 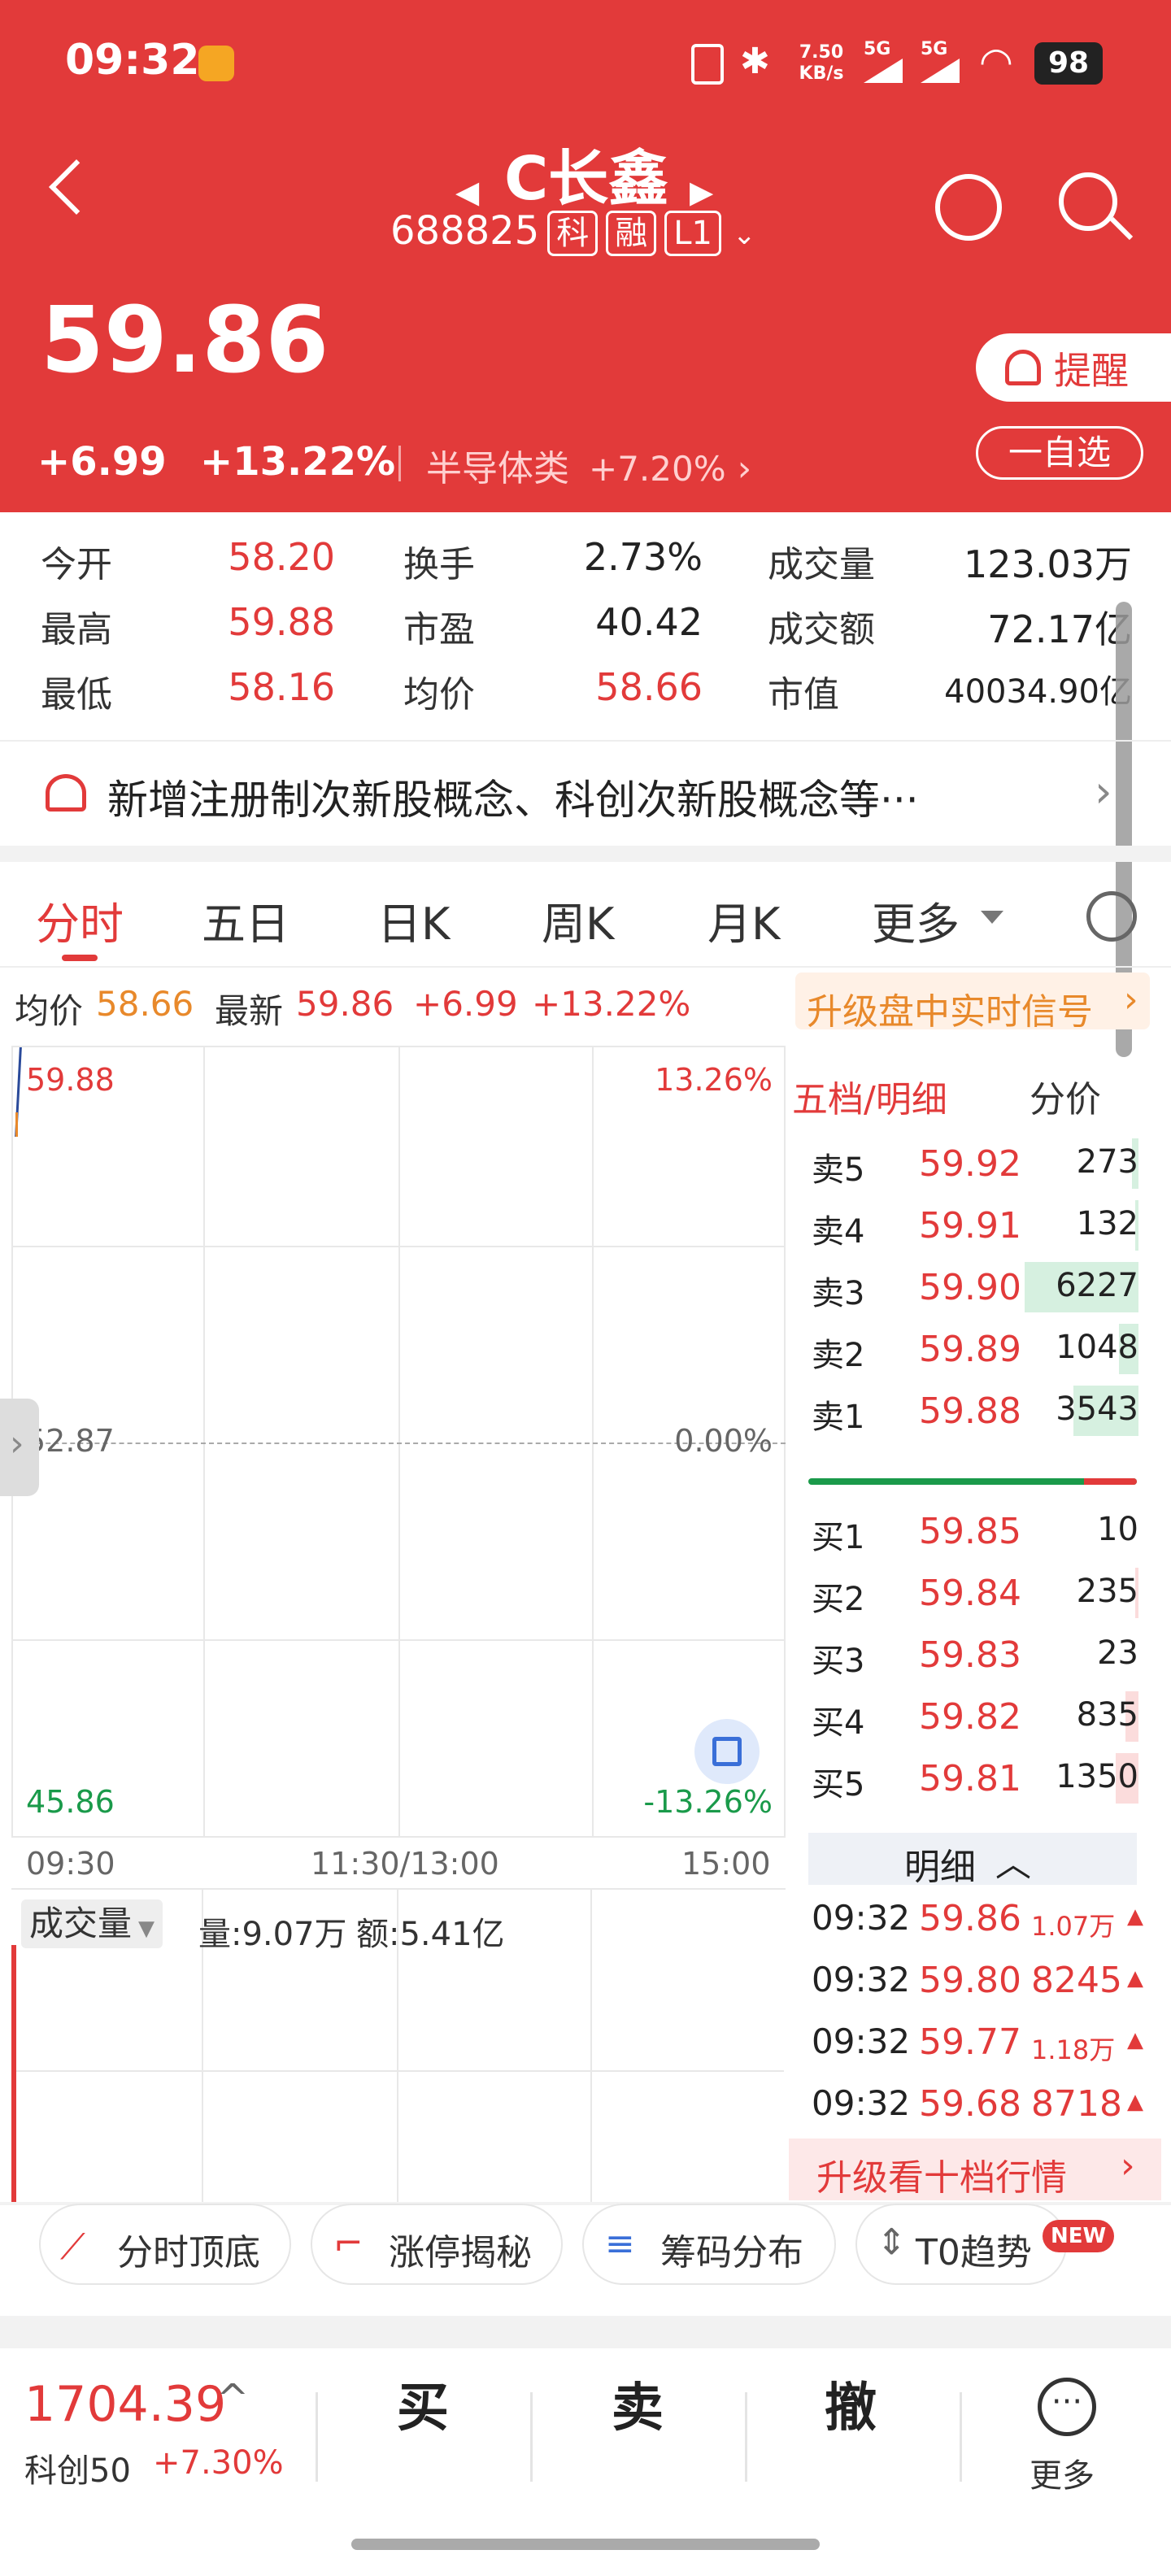 I want to click on cancel-button: 撤, so click(x=851, y=2404).